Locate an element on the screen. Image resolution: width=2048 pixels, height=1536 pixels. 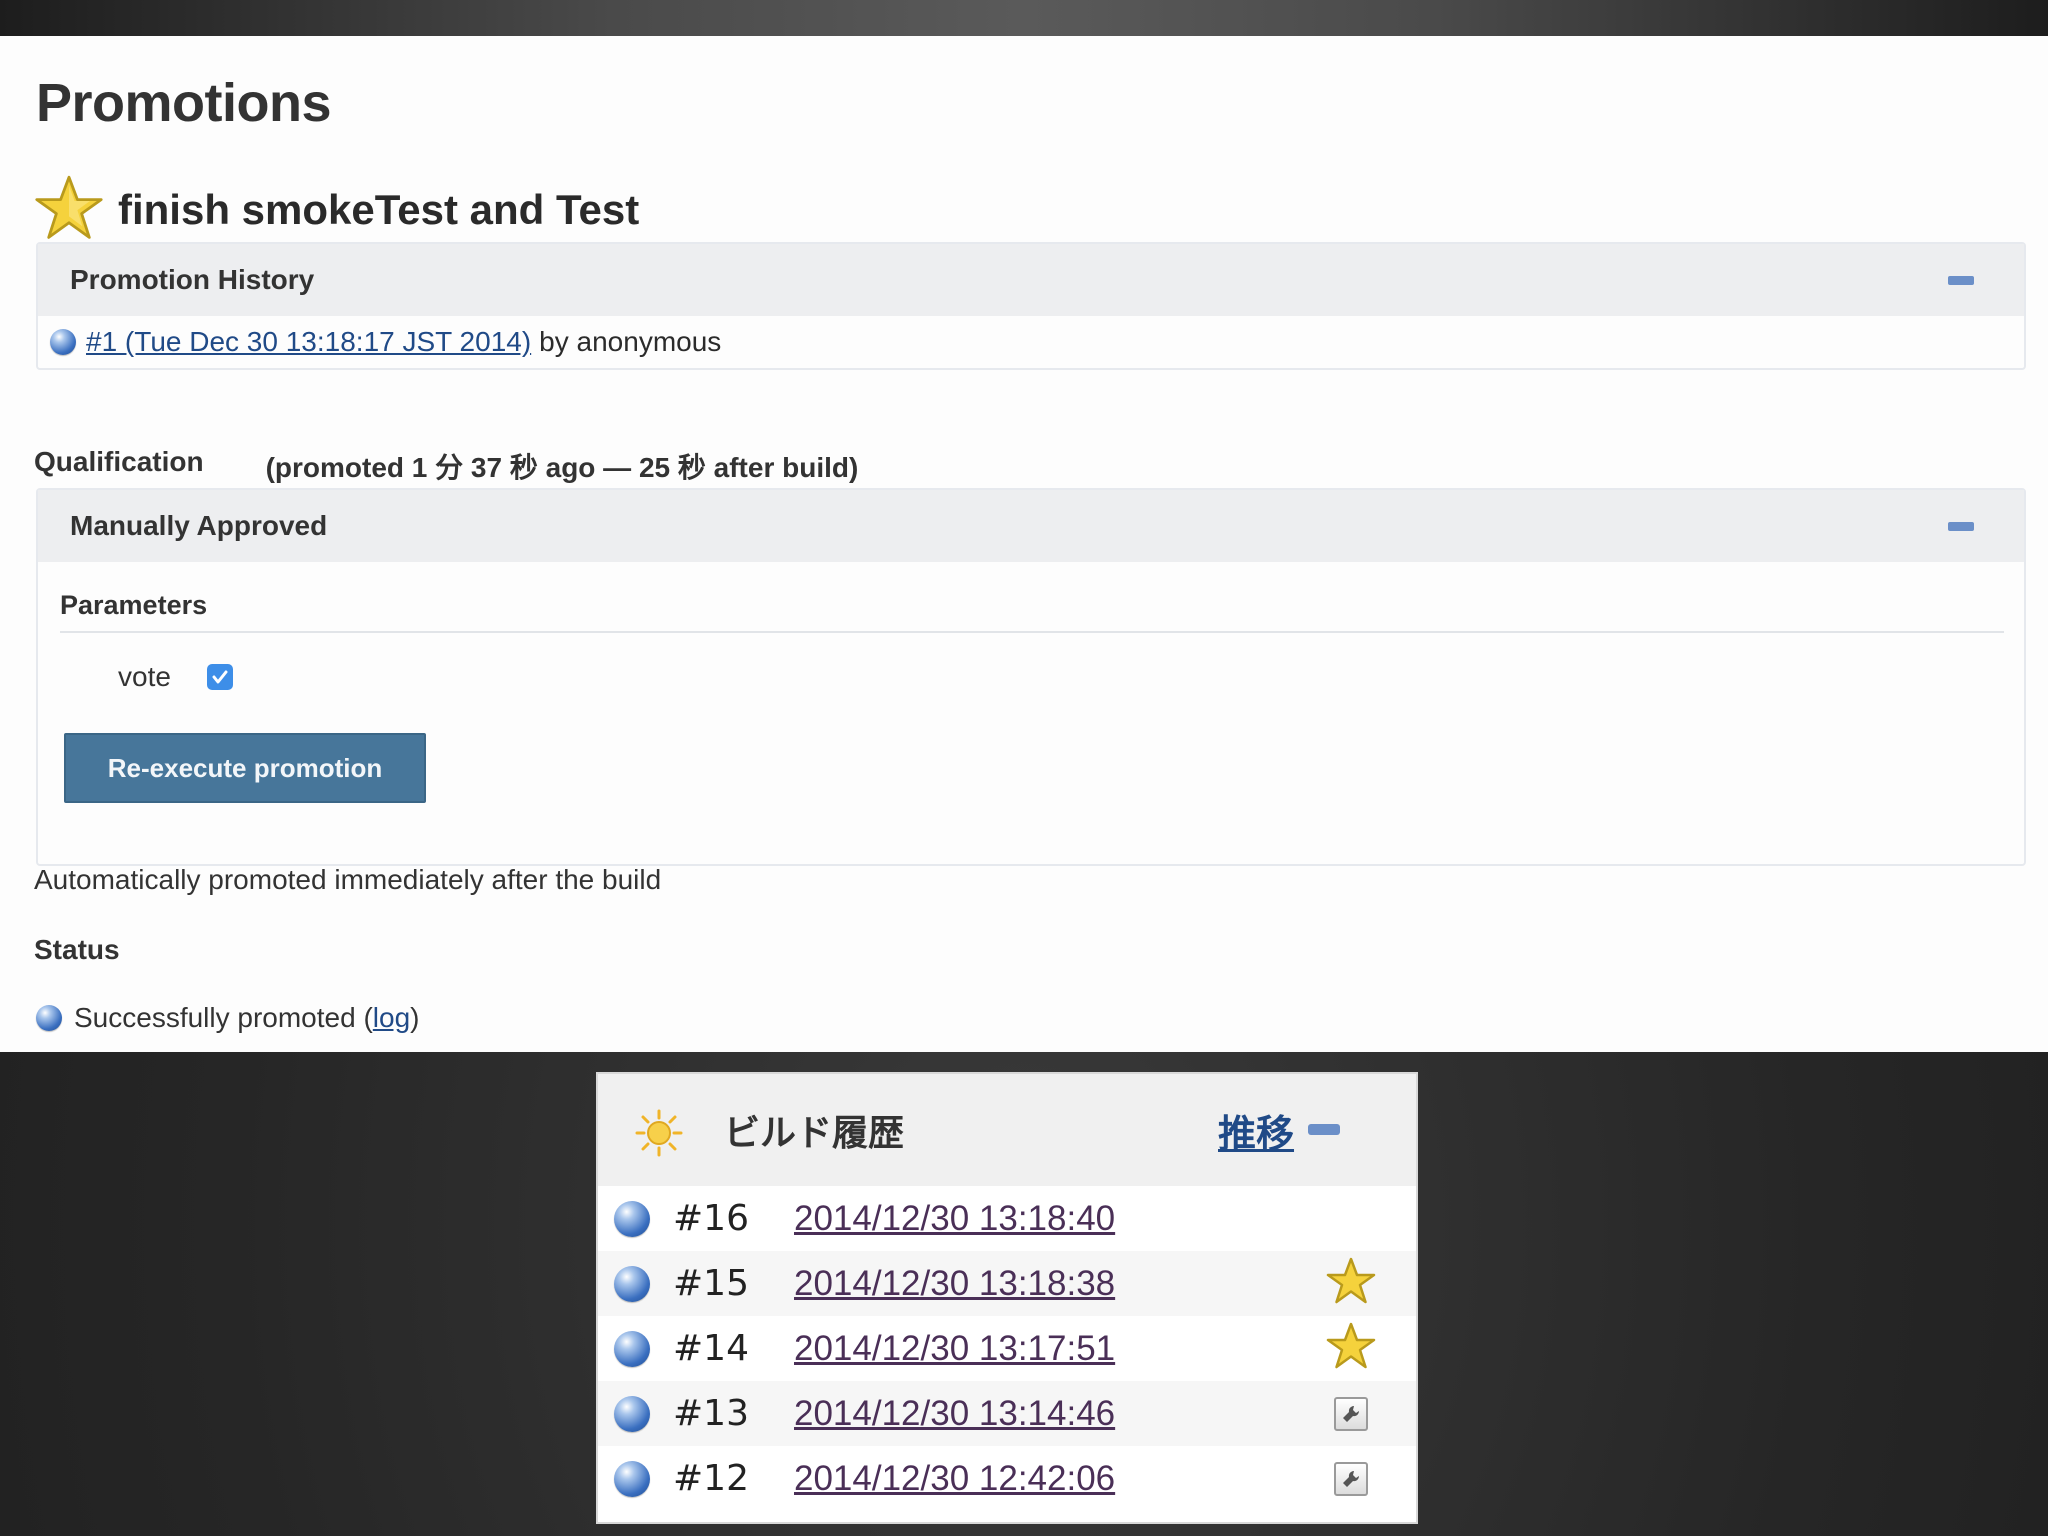
build-date-link: 2014/12/30 12:42:06 is located at coordinates (954, 1479).